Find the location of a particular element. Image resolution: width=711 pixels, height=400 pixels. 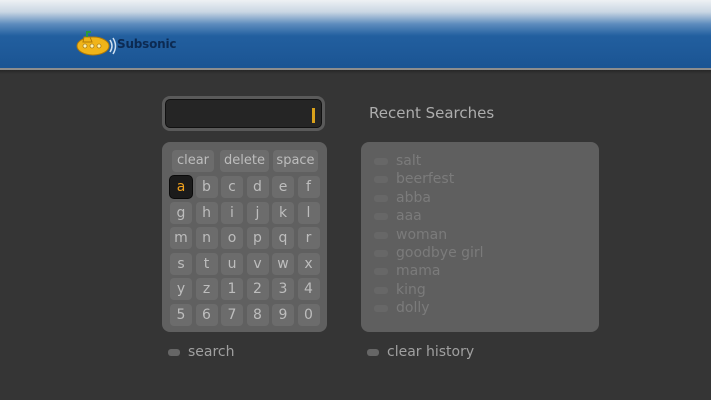

key-n: n is located at coordinates (206, 238).